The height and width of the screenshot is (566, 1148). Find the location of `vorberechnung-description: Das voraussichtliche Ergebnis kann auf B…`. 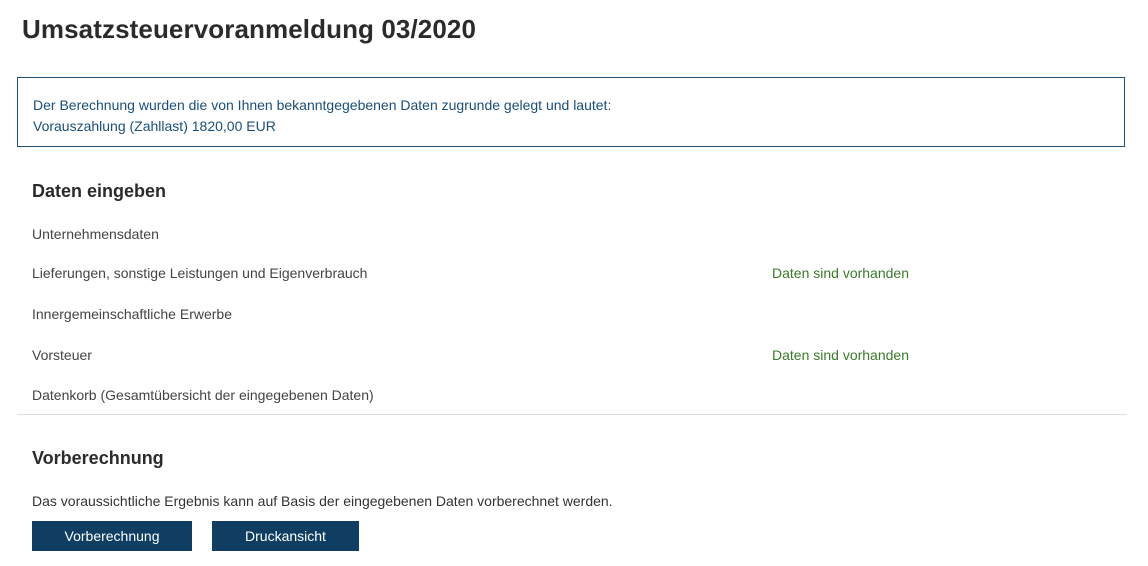

vorberechnung-description: Das voraussichtliche Ergebnis kann auf B… is located at coordinates (322, 501).